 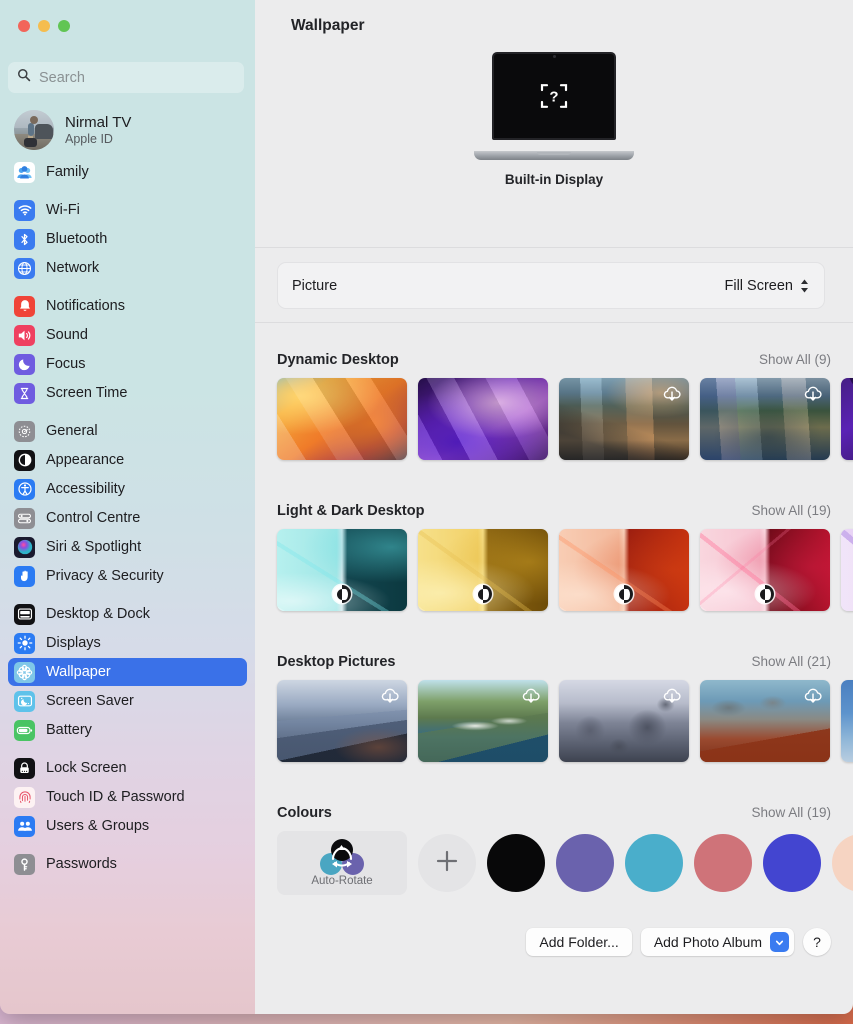 What do you see at coordinates (342, 863) in the screenshot?
I see `auto-rotate-tile: Auto-Rotate` at bounding box center [342, 863].